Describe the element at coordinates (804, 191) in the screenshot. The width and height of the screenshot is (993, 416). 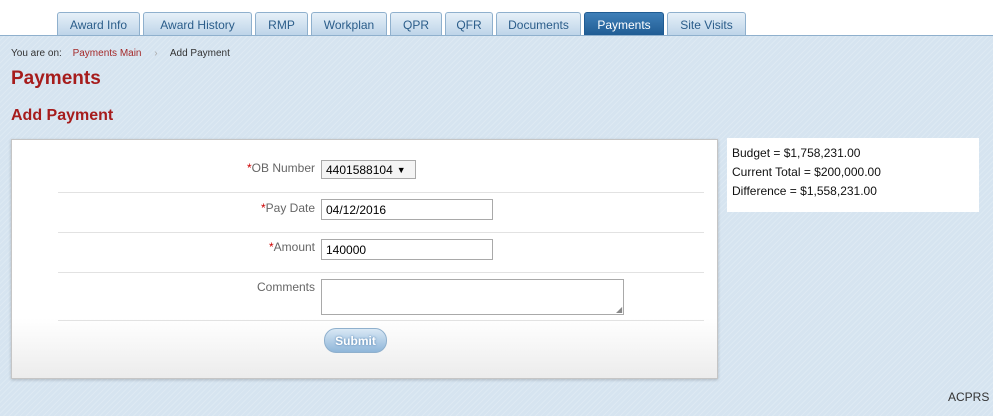
I see `difference-line: Difference = $1,558,231.00` at that location.